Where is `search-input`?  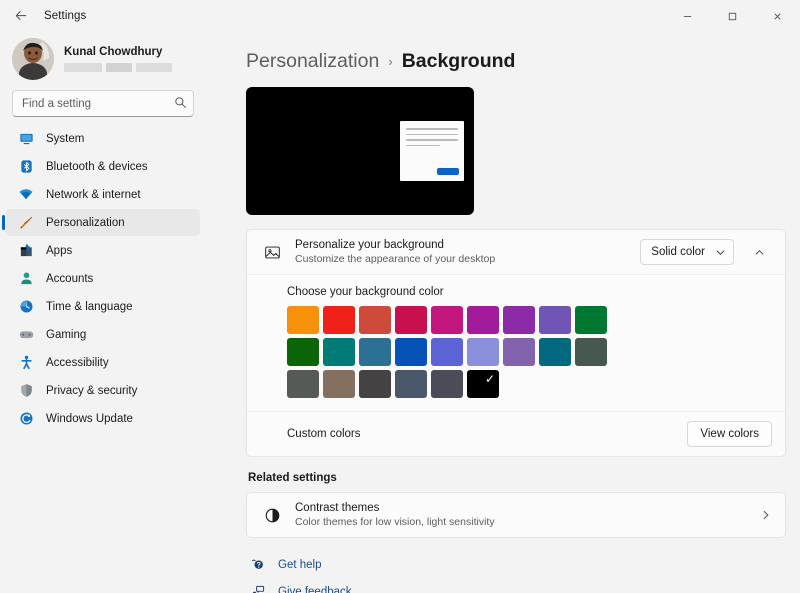
search-input is located at coordinates (103, 103).